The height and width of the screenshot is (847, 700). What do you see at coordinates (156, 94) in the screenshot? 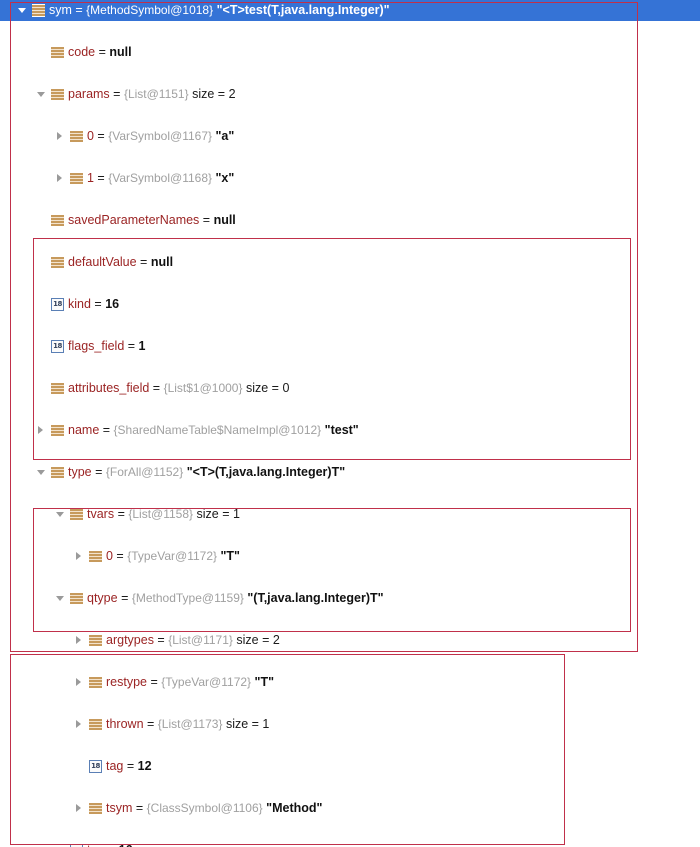
I see `object-reference: {List@1151}` at bounding box center [156, 94].